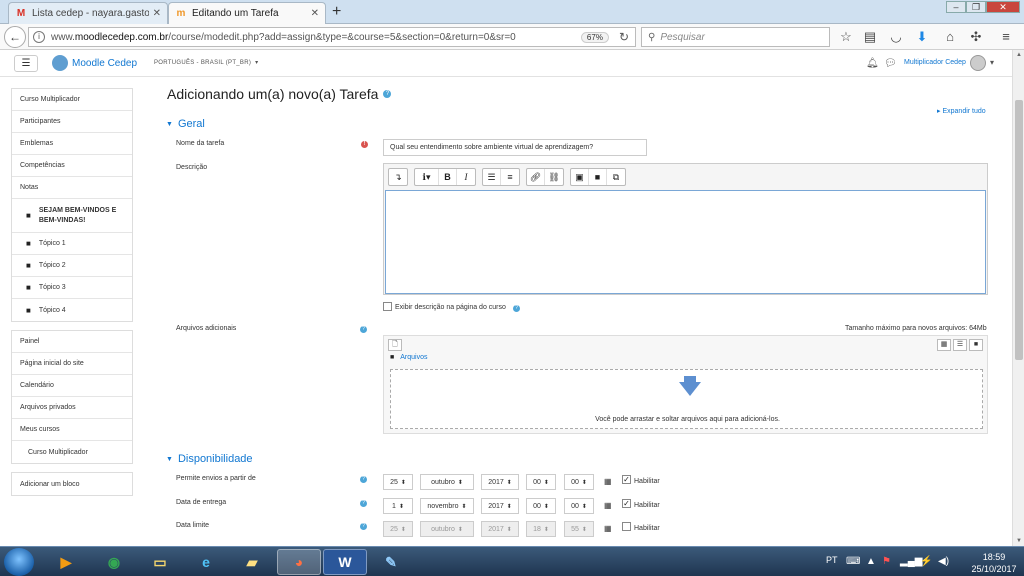  I want to click on sidebar-item-badges: Emblemas, so click(72, 144).